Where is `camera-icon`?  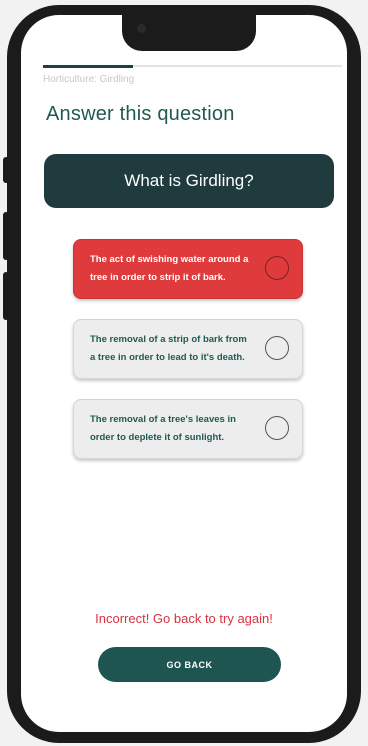
camera-icon is located at coordinates (141, 28).